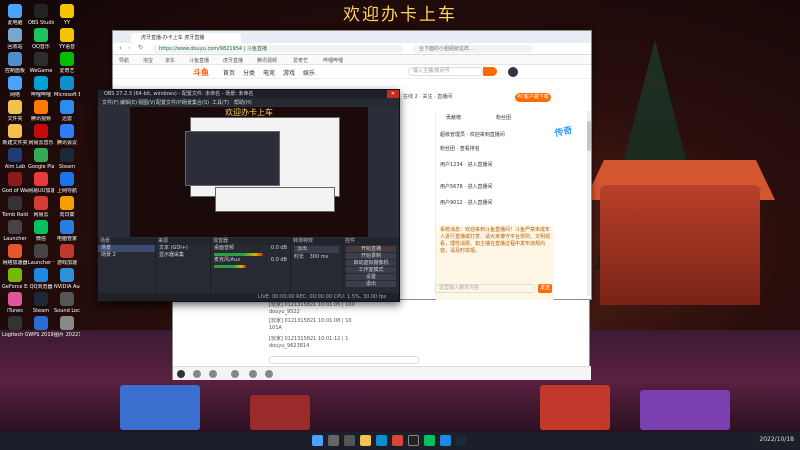 The width and height of the screenshot is (800, 450). I want to click on nav-item: 分类, so click(249, 72).